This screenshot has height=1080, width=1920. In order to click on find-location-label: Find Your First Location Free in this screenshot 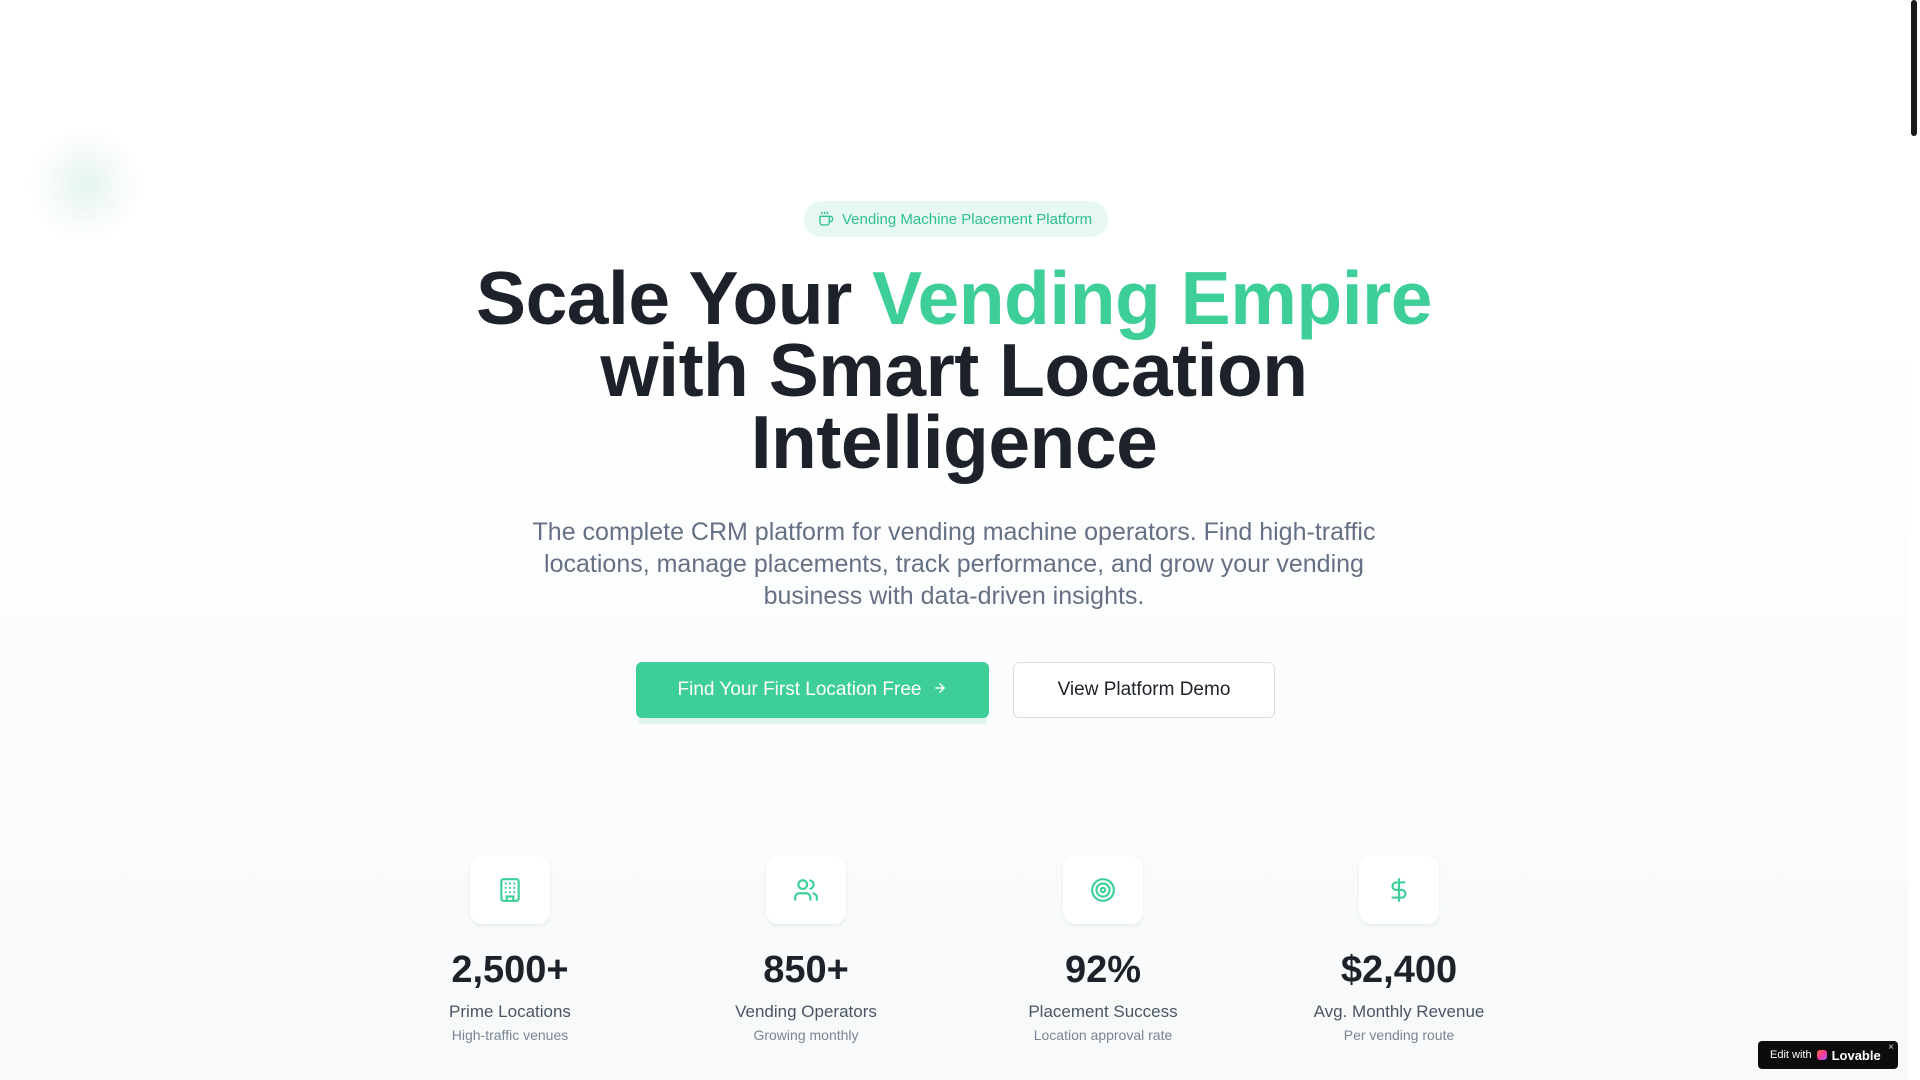, I will do `click(799, 689)`.